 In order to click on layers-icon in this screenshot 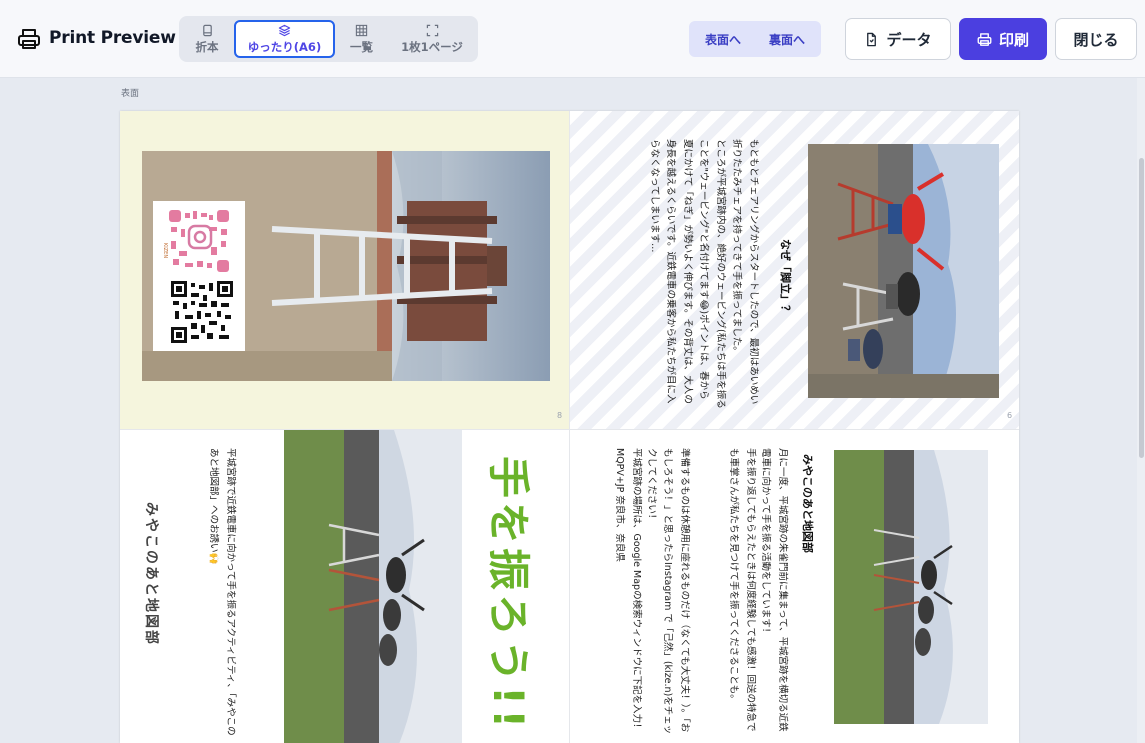, I will do `click(284, 30)`.